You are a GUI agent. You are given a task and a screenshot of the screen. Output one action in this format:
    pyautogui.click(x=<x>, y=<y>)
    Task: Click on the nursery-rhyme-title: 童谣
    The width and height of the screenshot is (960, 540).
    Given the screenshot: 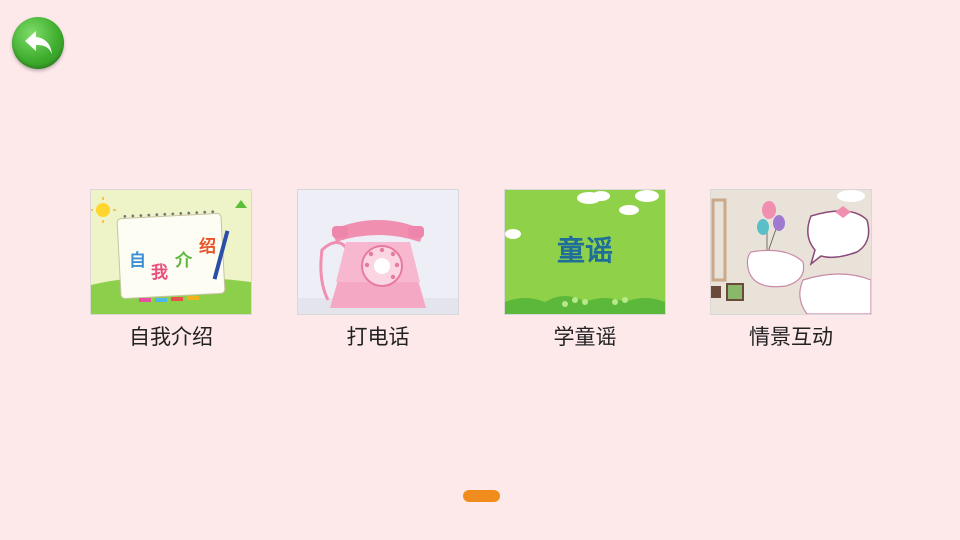 What is the action you would take?
    pyautogui.click(x=585, y=250)
    